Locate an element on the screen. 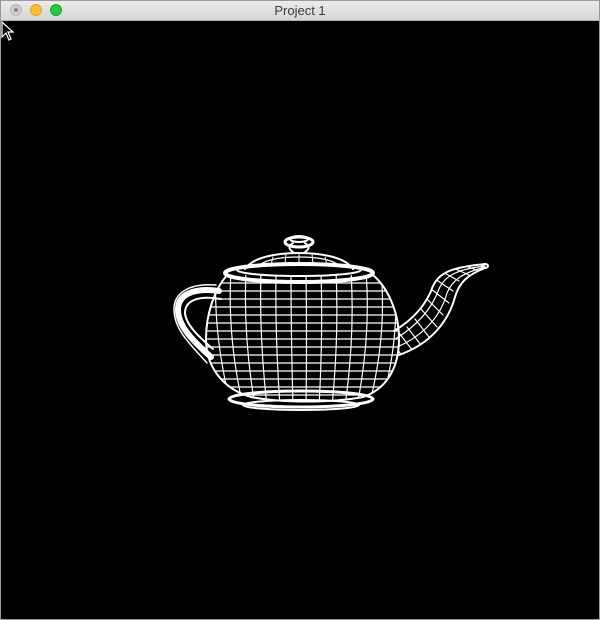 Image resolution: width=600 pixels, height=620 pixels. window-title: Project 1 is located at coordinates (300, 10).